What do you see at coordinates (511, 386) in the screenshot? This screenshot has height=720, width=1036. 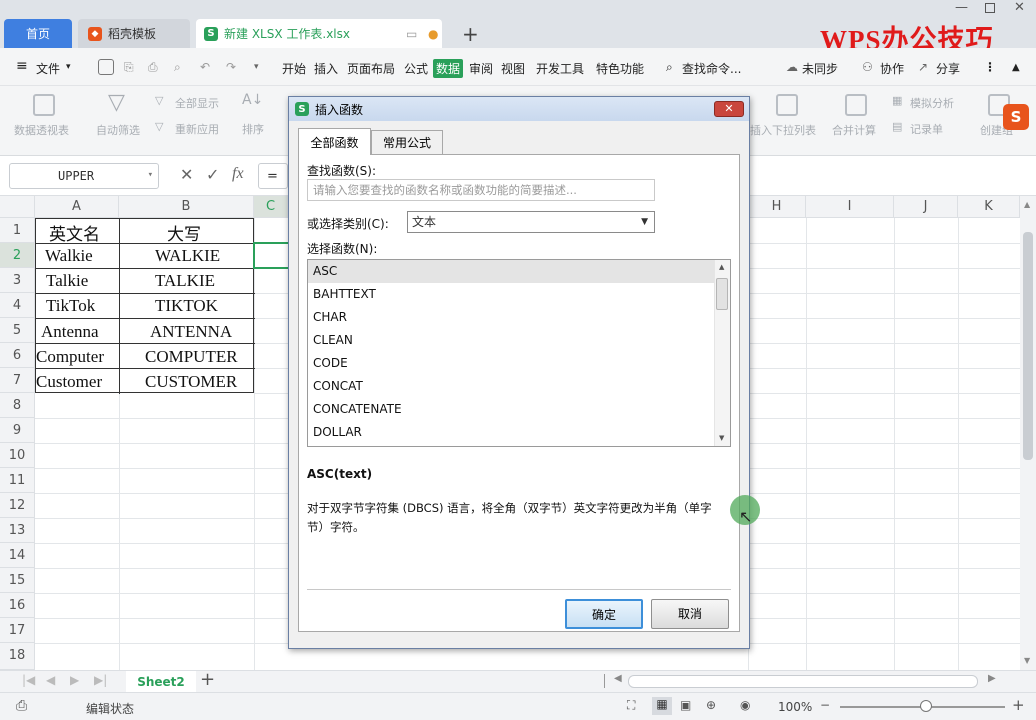 I see `function-item: CONCAT` at bounding box center [511, 386].